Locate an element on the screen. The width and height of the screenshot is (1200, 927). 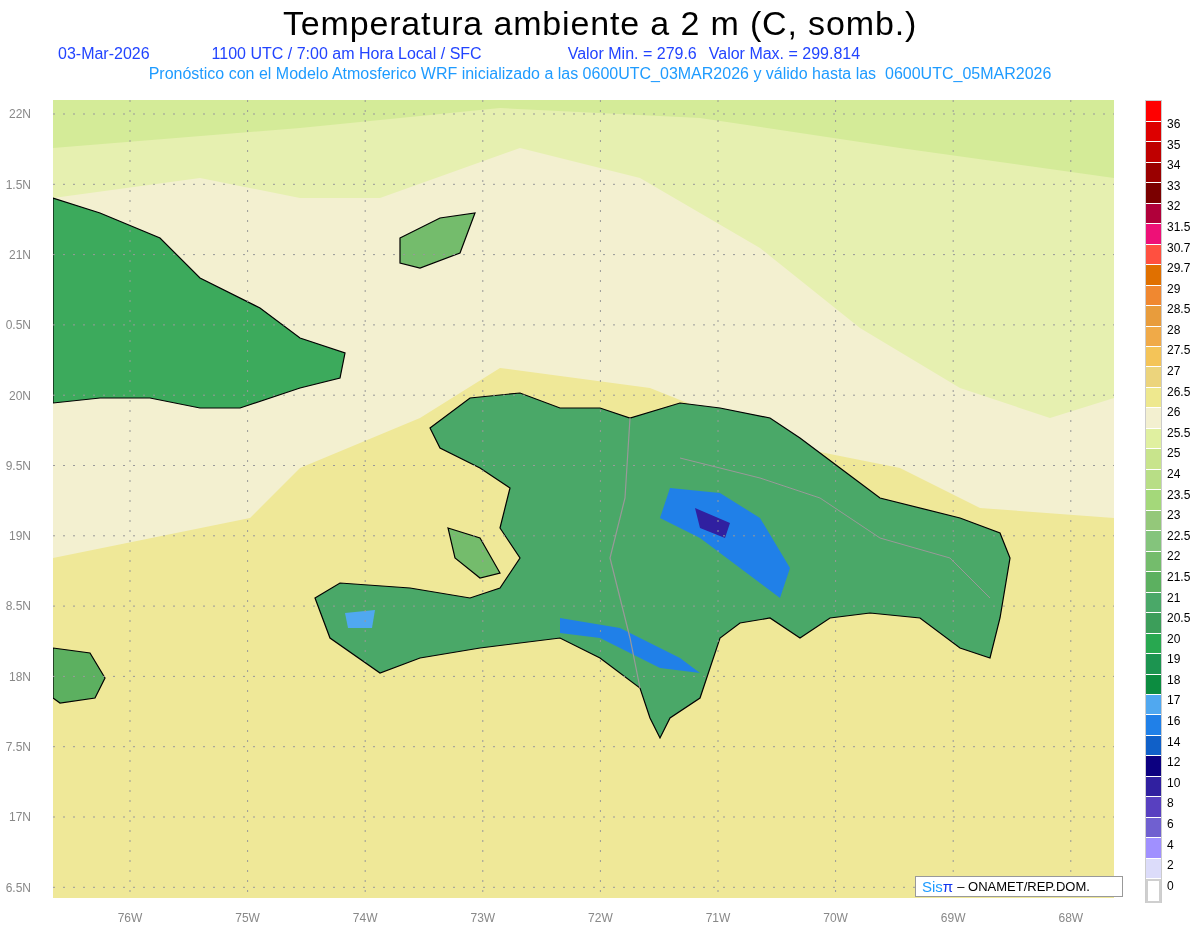
scale-label: 35 is located at coordinates (1174, 144).